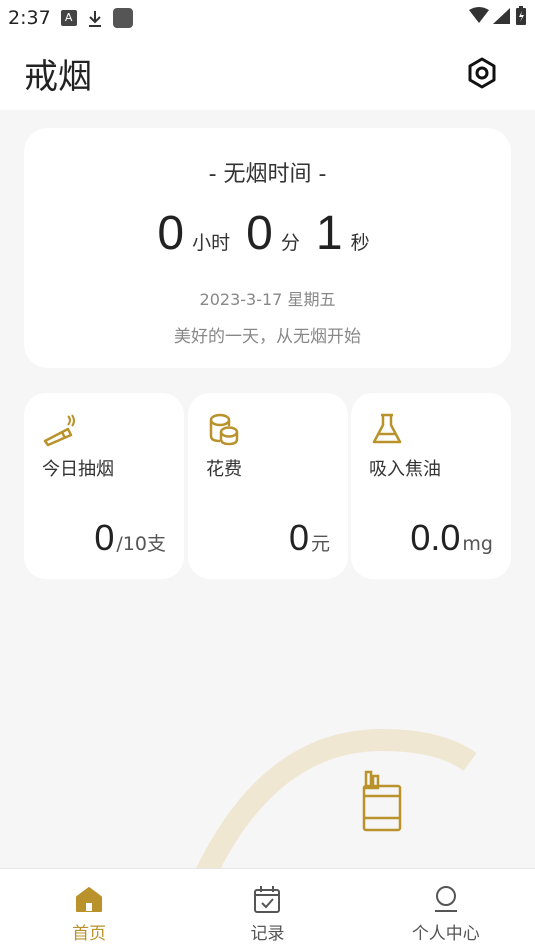 This screenshot has width=535, height=952. I want to click on stat-label: 今日抽烟, so click(78, 469).